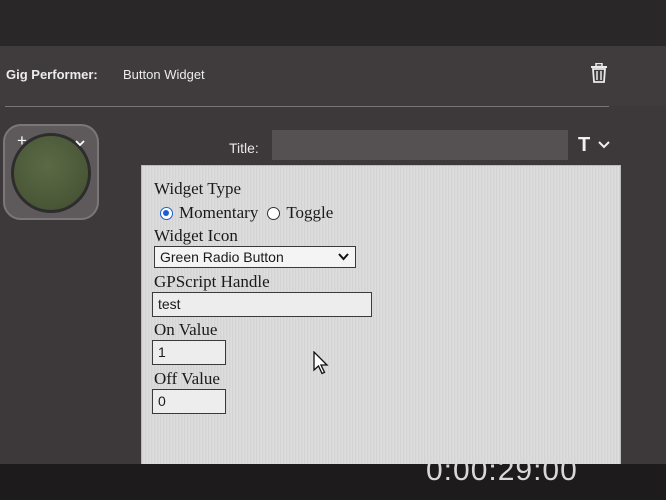 The image size is (666, 500). I want to click on gpscript-handle-value: test, so click(169, 304).